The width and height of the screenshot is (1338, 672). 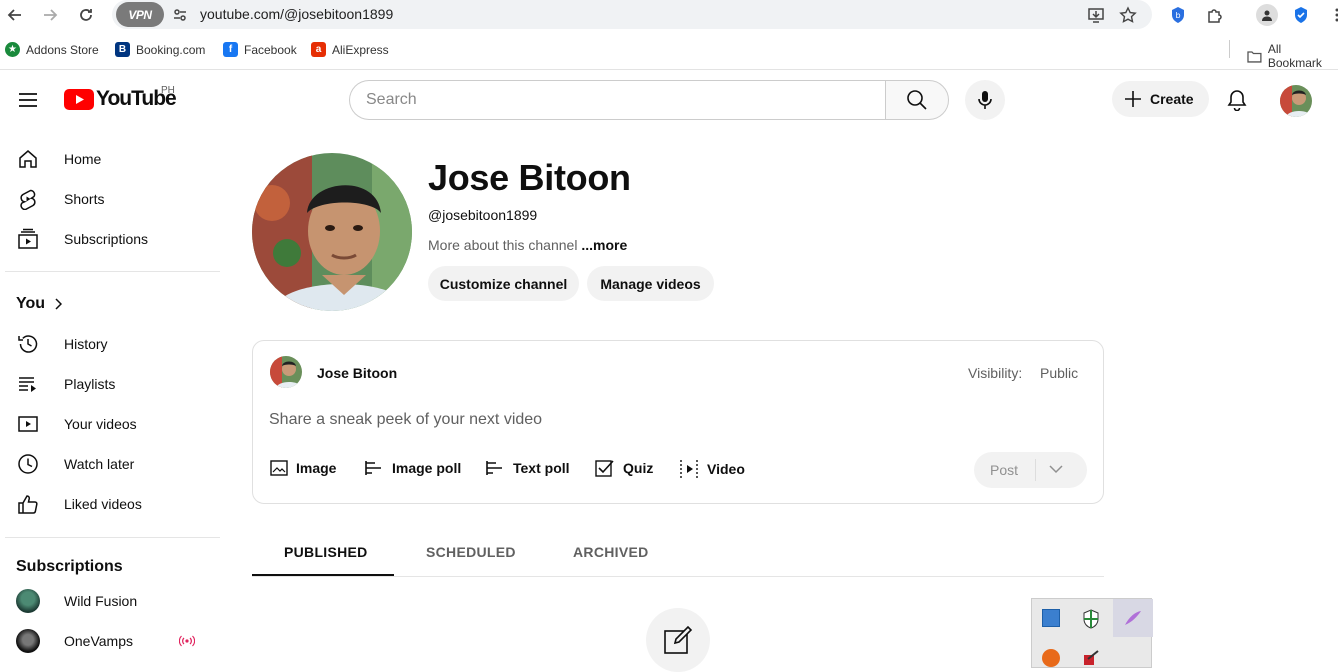 What do you see at coordinates (318, 49) in the screenshot?
I see `aliexpress-icon: a` at bounding box center [318, 49].